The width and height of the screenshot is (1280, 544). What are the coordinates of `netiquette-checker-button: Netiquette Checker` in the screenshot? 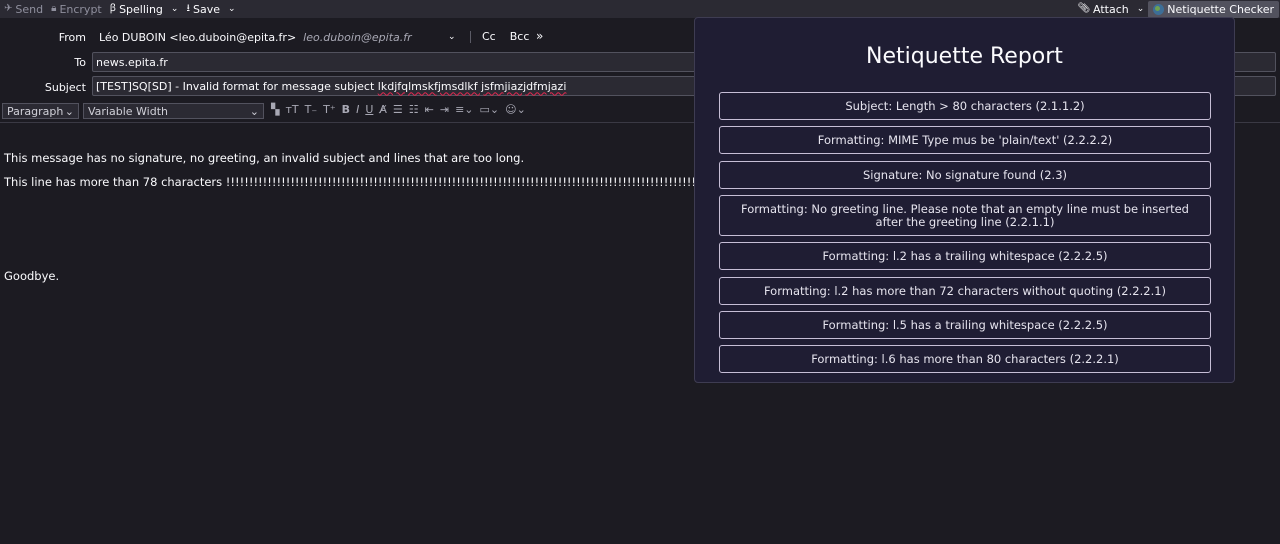 It's located at (1213, 9).